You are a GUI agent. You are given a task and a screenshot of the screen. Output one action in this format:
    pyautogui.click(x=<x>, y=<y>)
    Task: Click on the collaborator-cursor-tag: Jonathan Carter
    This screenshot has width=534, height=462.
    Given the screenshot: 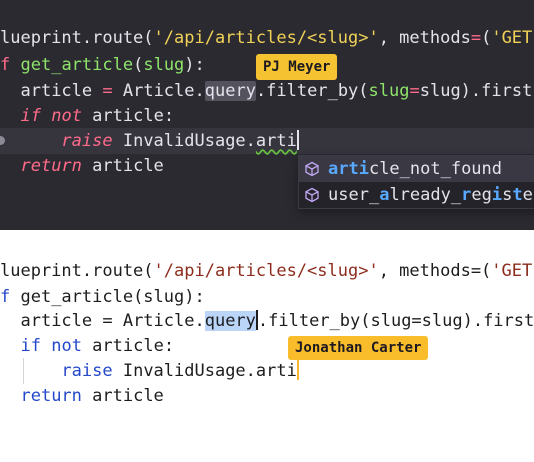 What is the action you would take?
    pyautogui.click(x=358, y=348)
    